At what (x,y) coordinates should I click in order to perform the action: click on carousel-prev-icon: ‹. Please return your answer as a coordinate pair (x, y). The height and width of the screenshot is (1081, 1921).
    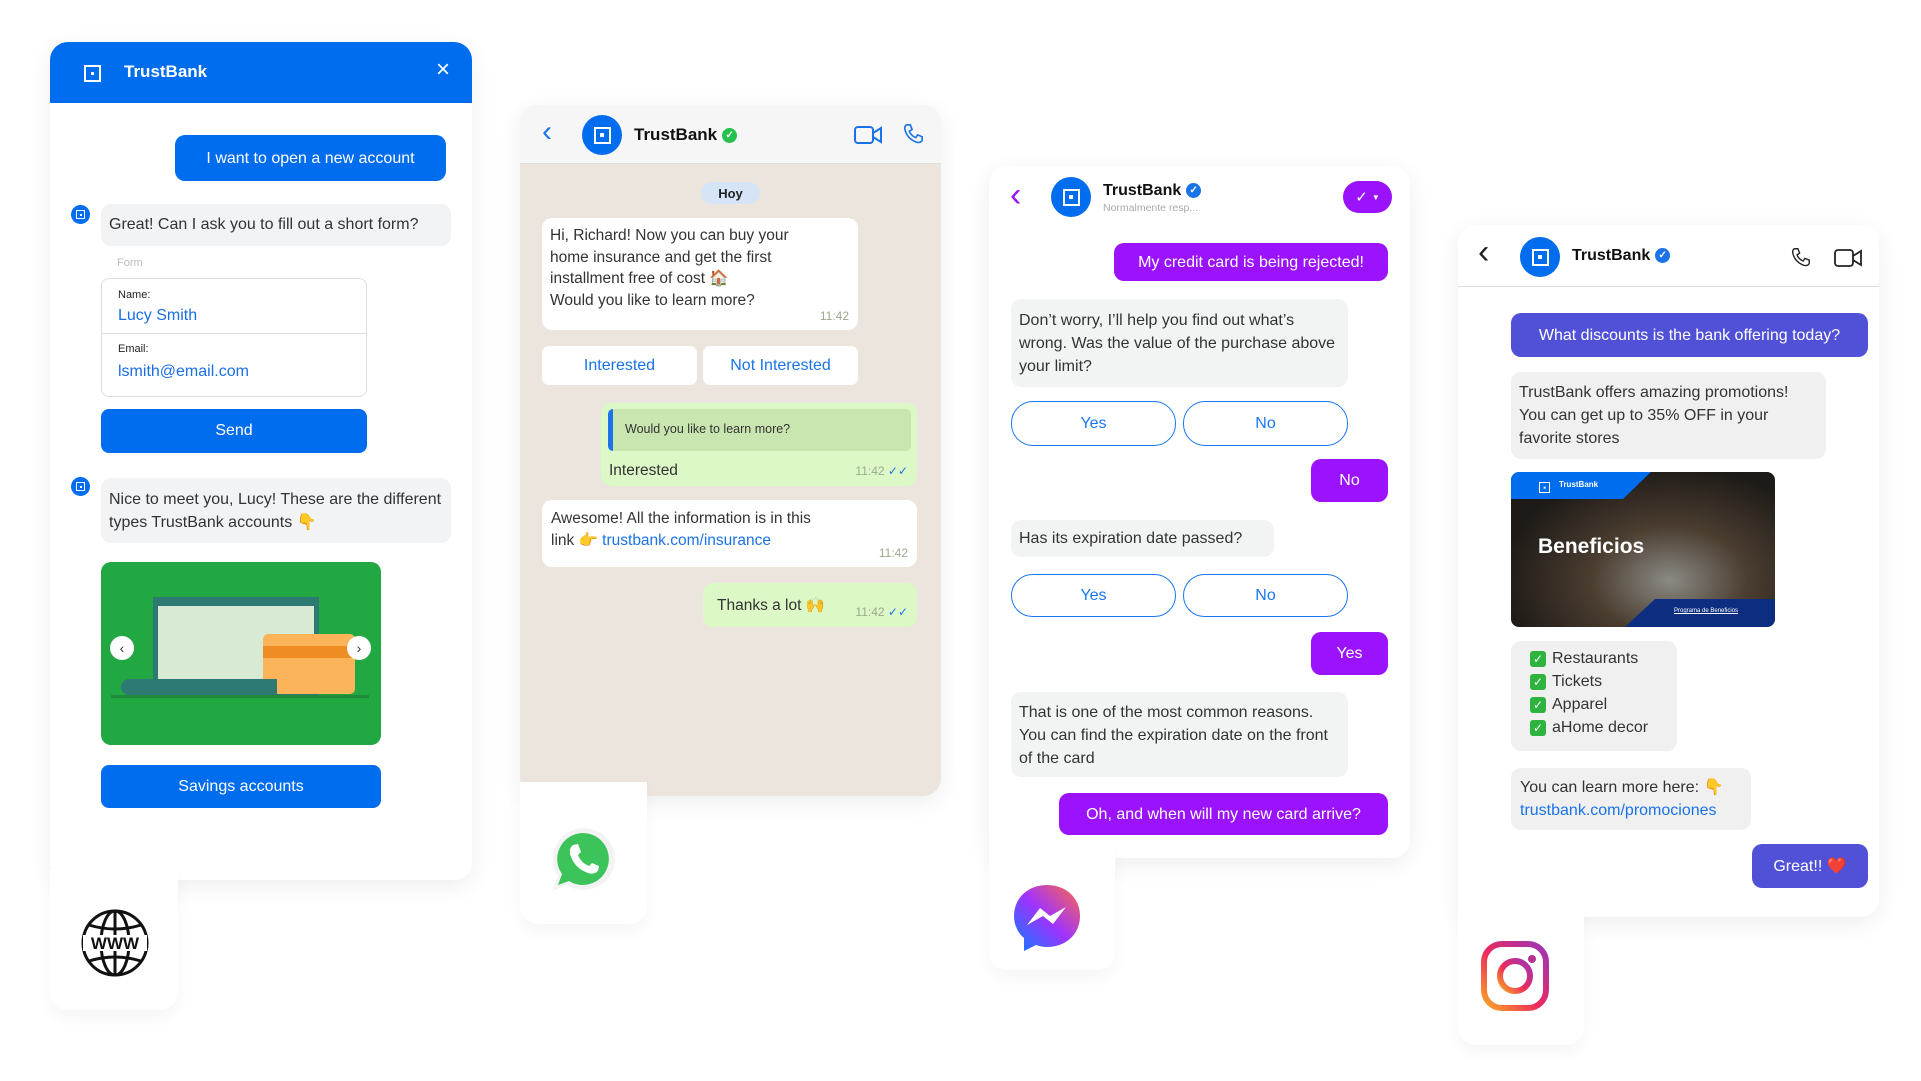
    Looking at the image, I should click on (122, 648).